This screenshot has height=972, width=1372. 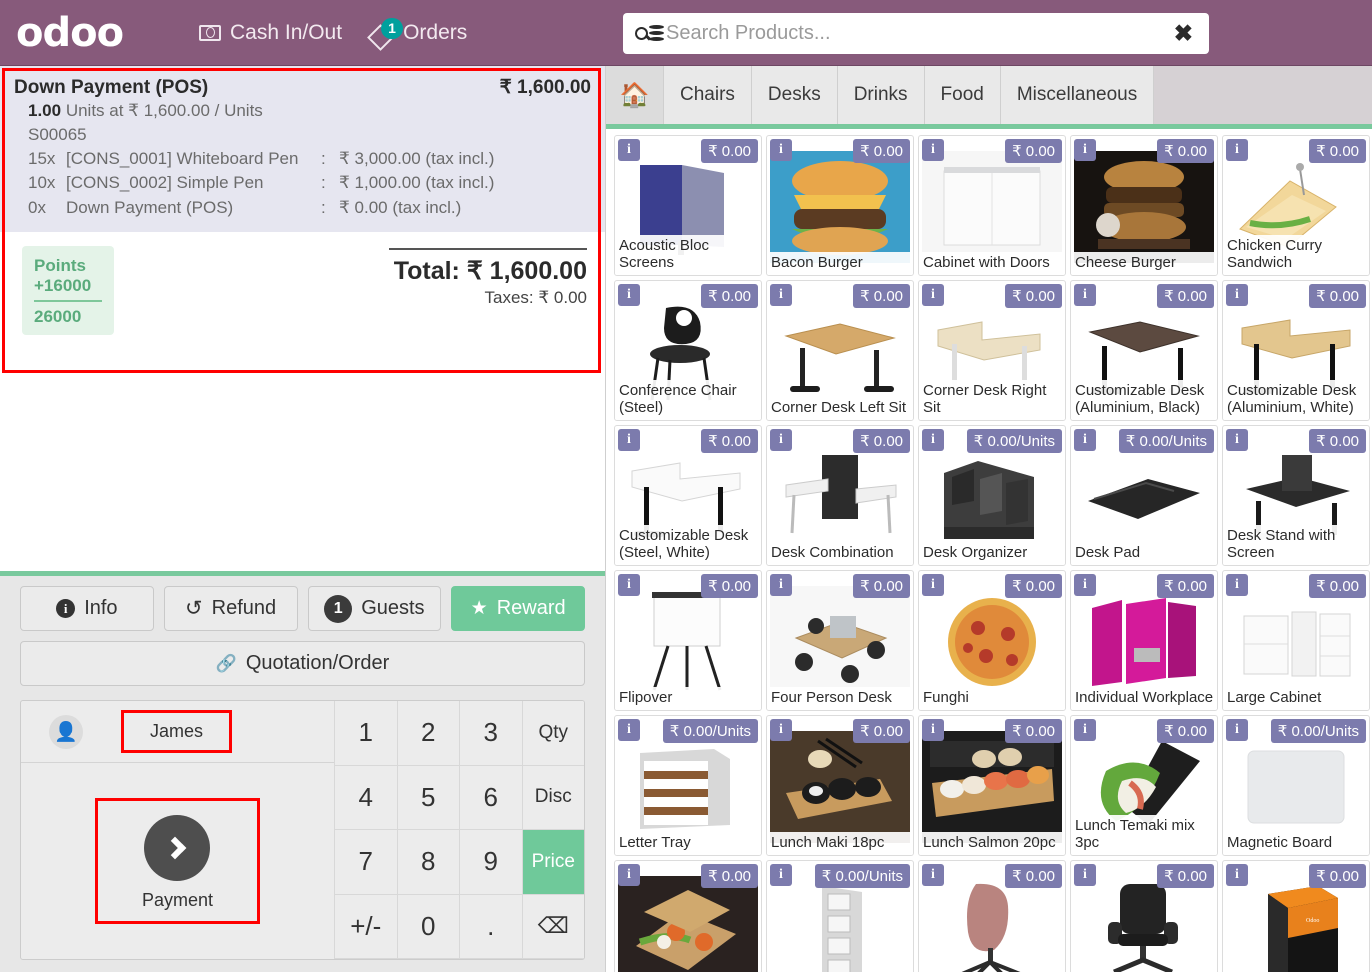 What do you see at coordinates (1144, 205) in the screenshot?
I see `product-card: i ₹ 0.00 Cheese Burger` at bounding box center [1144, 205].